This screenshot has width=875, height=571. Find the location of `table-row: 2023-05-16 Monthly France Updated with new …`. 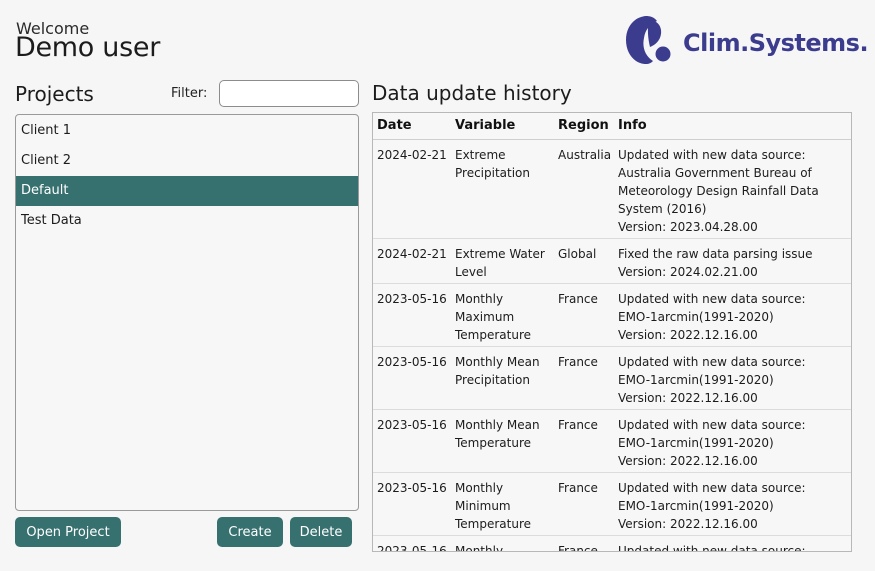

table-row: 2023-05-16 Monthly France Updated with new … is located at coordinates (612, 543).